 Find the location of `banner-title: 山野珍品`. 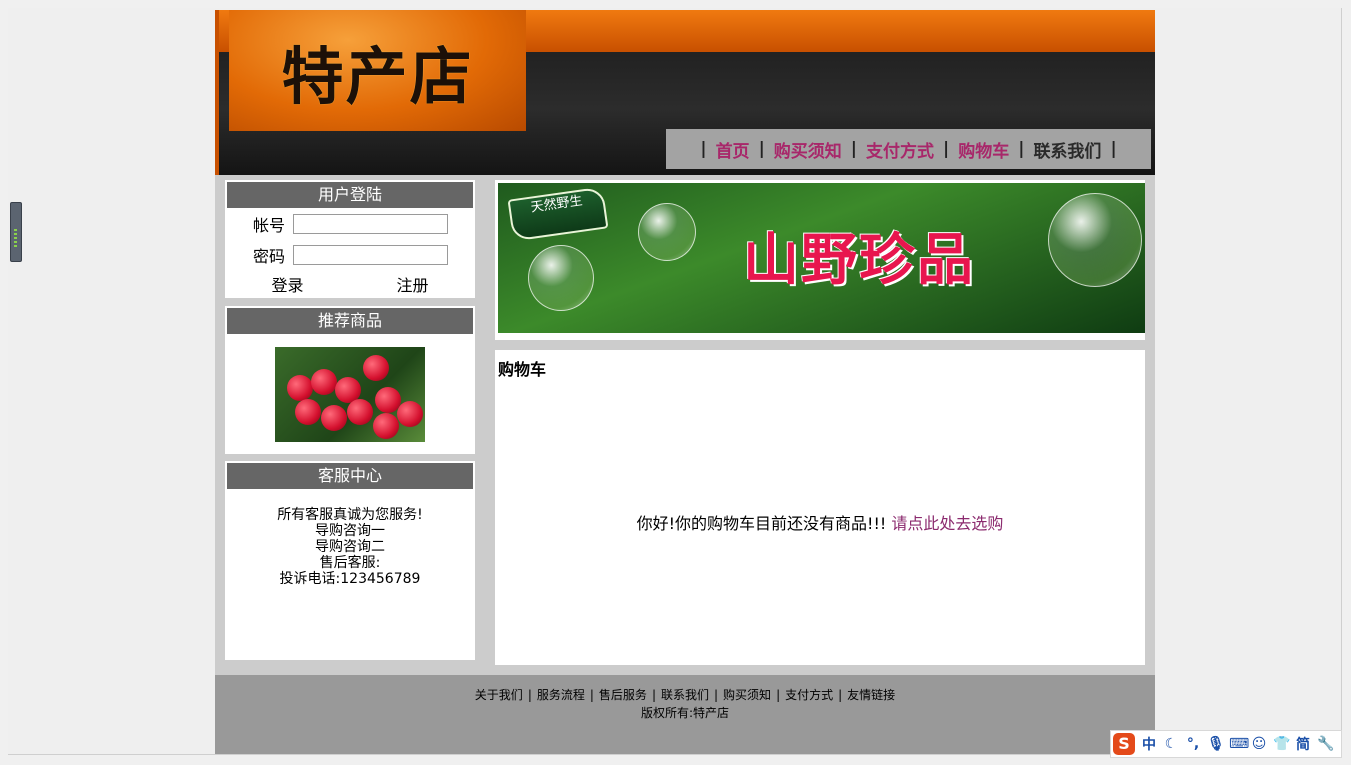

banner-title: 山野珍品 is located at coordinates (859, 260).